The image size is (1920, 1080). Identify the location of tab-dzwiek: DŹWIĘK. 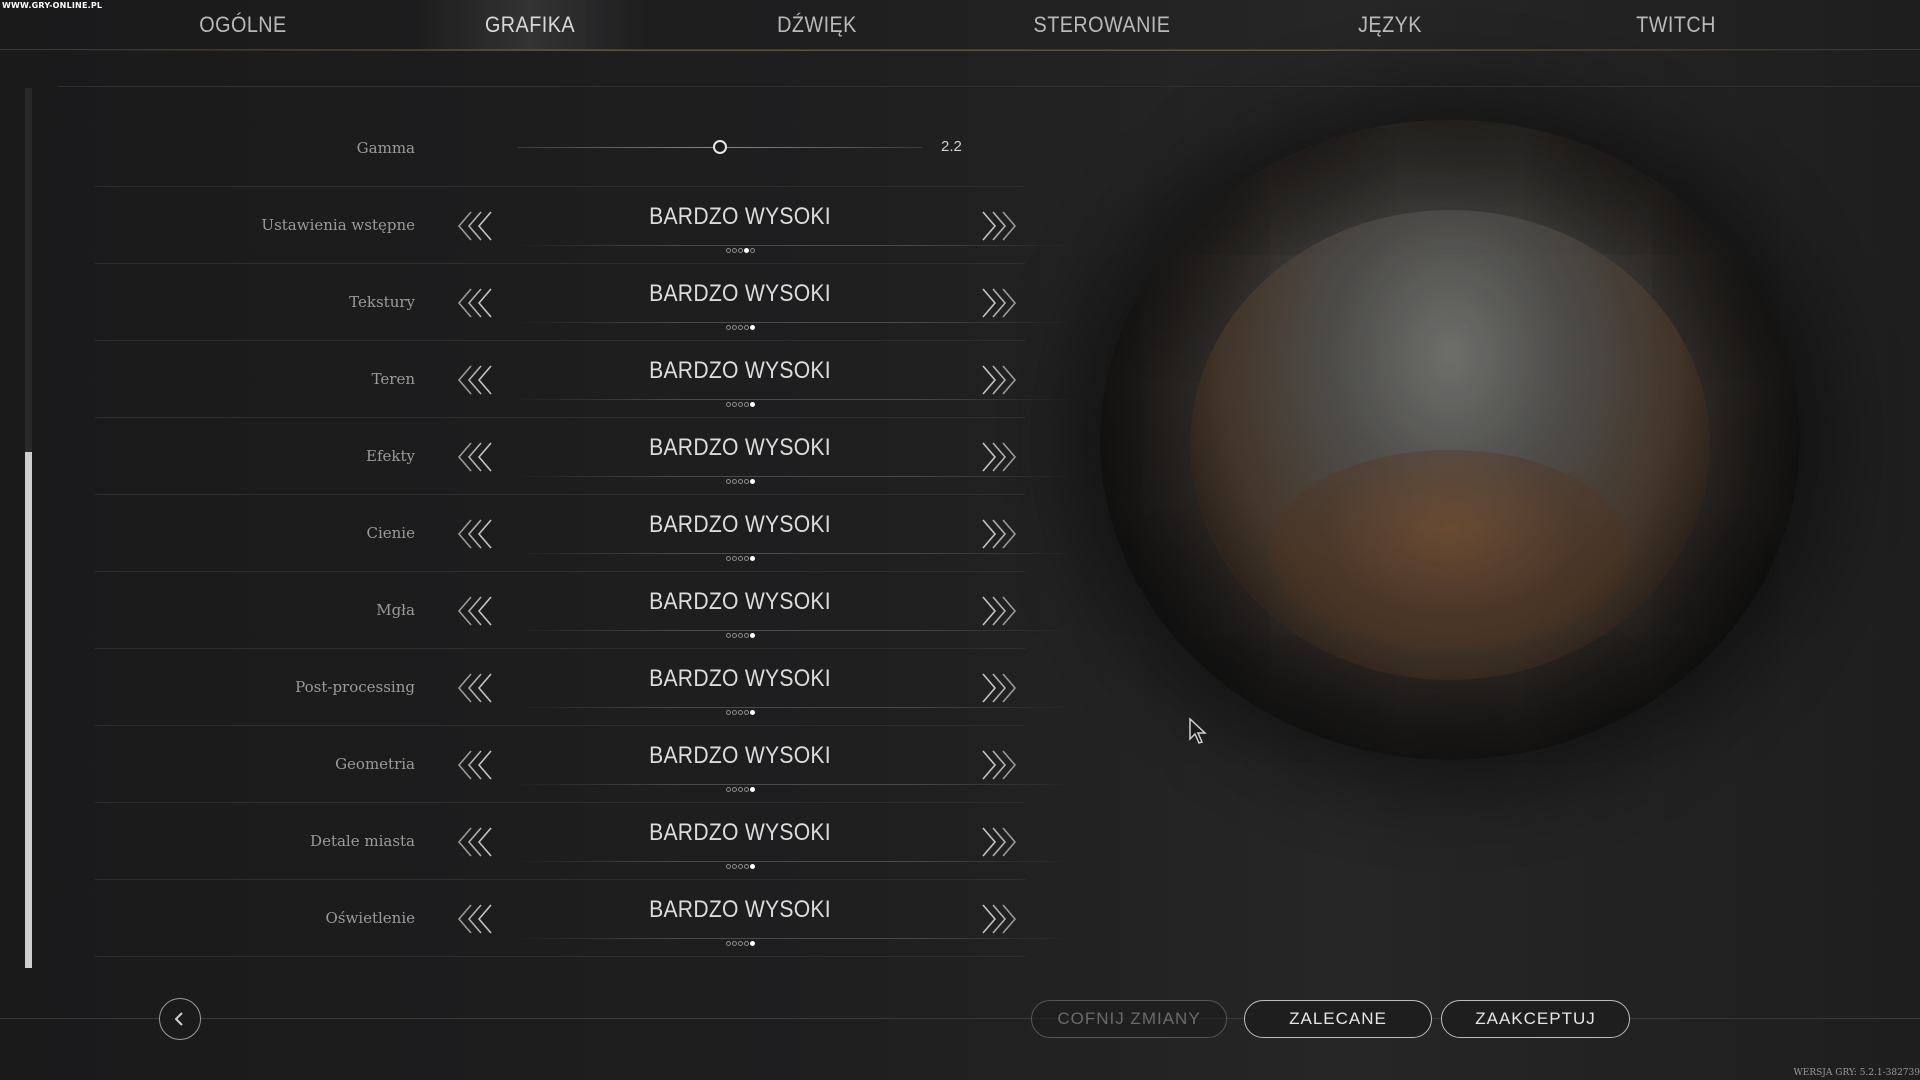
(817, 25).